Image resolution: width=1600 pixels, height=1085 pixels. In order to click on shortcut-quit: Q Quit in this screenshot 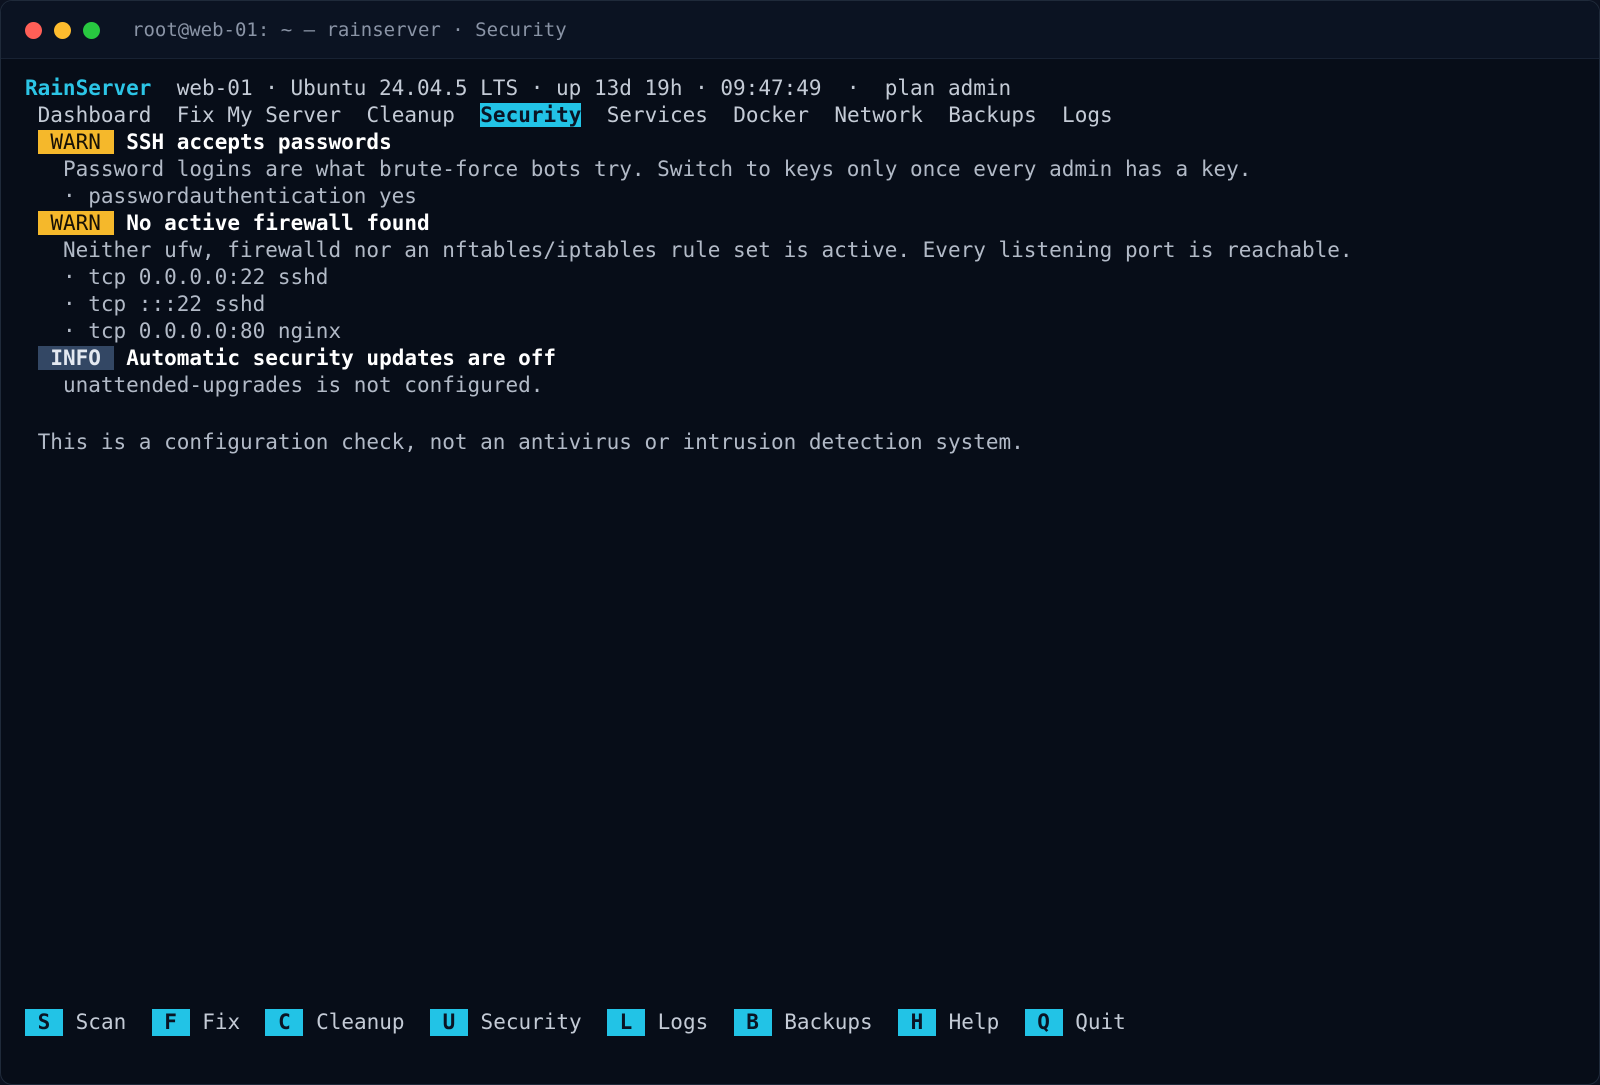, I will do `click(1075, 1022)`.